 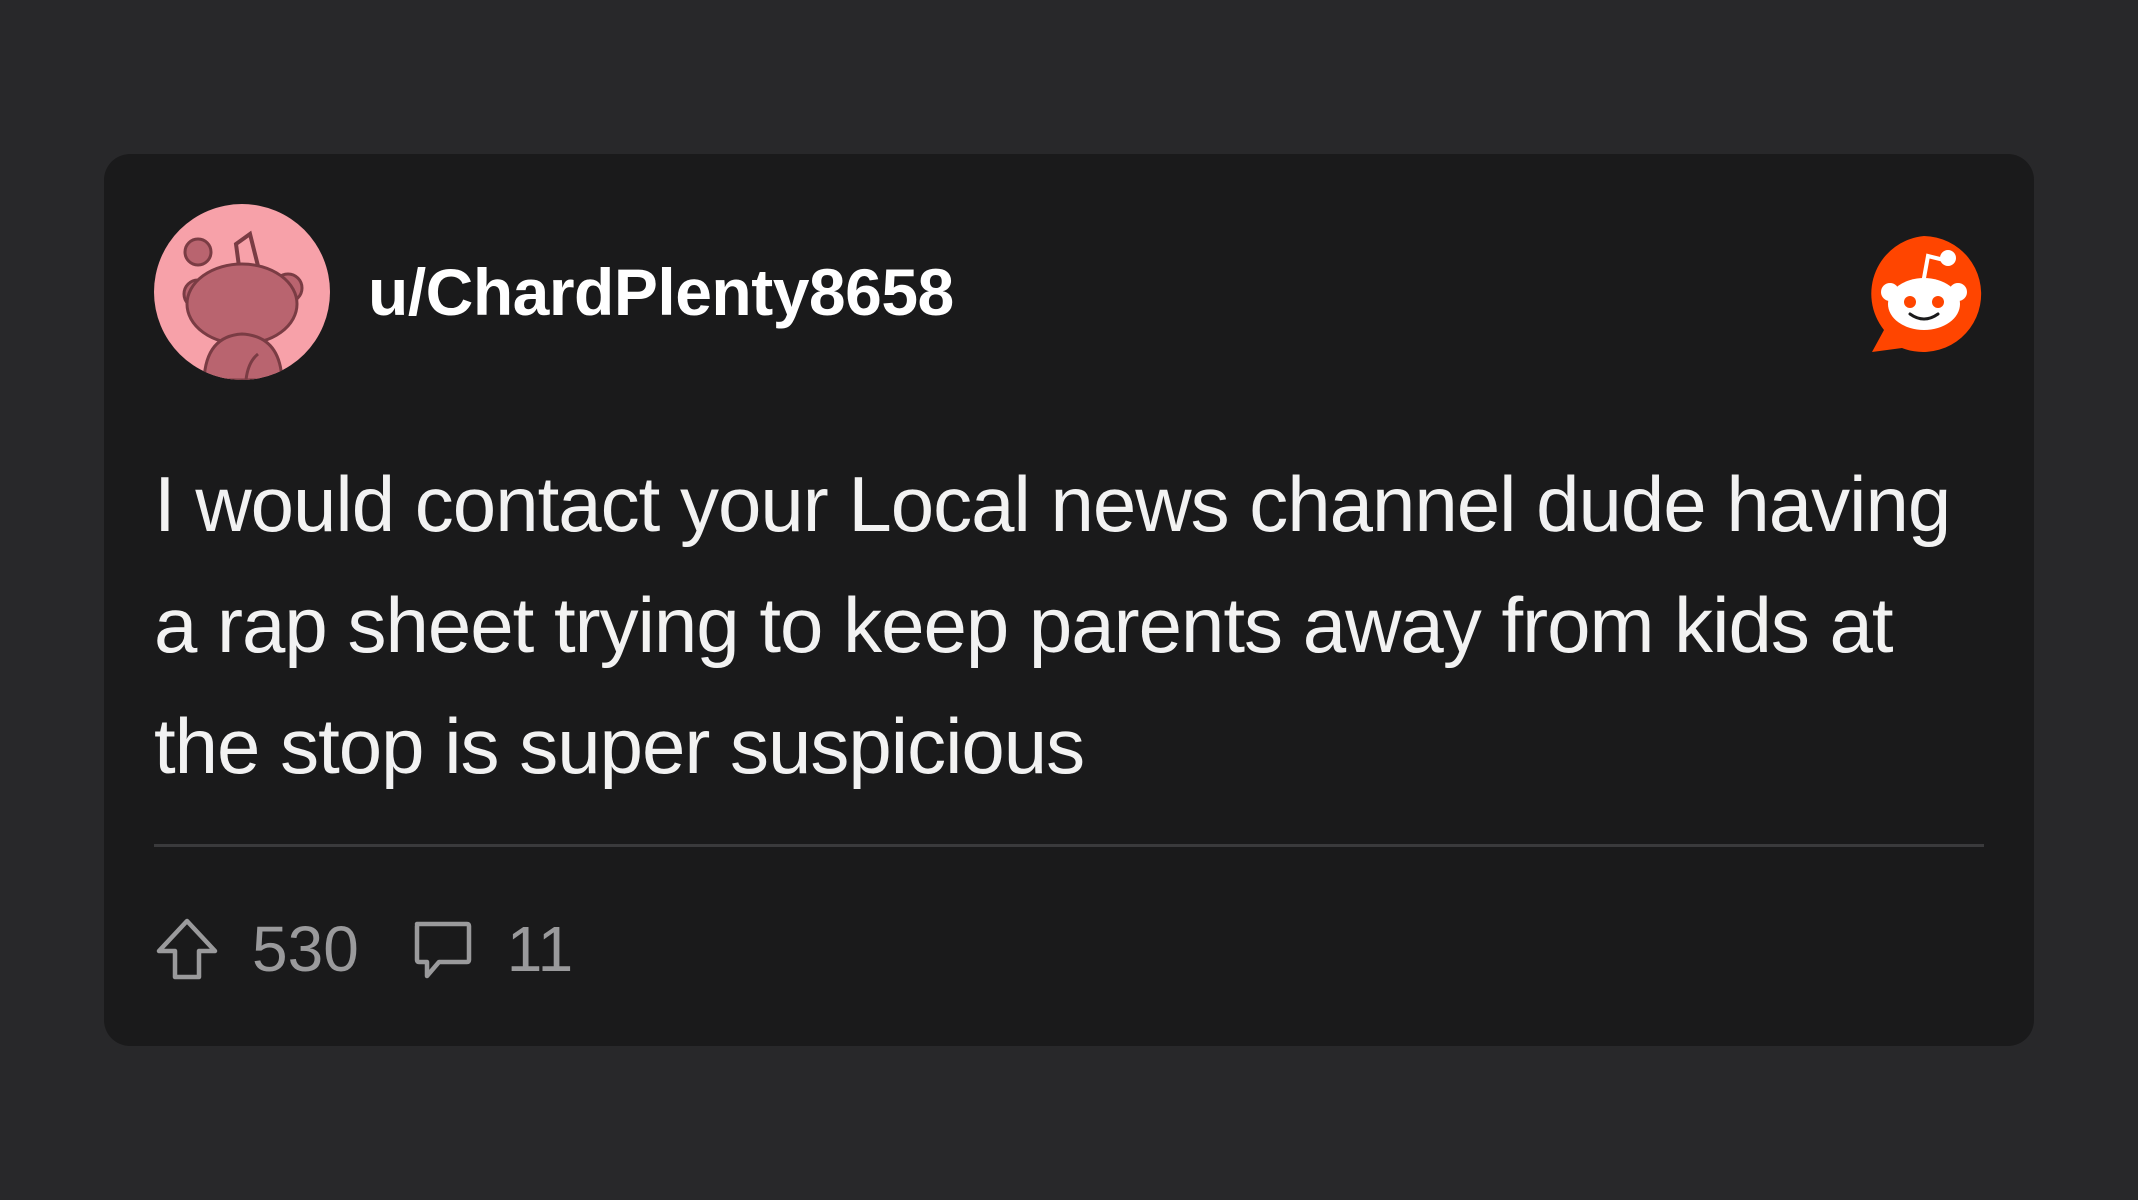 I want to click on username: u/ChardPlenty8658, so click(x=661, y=292).